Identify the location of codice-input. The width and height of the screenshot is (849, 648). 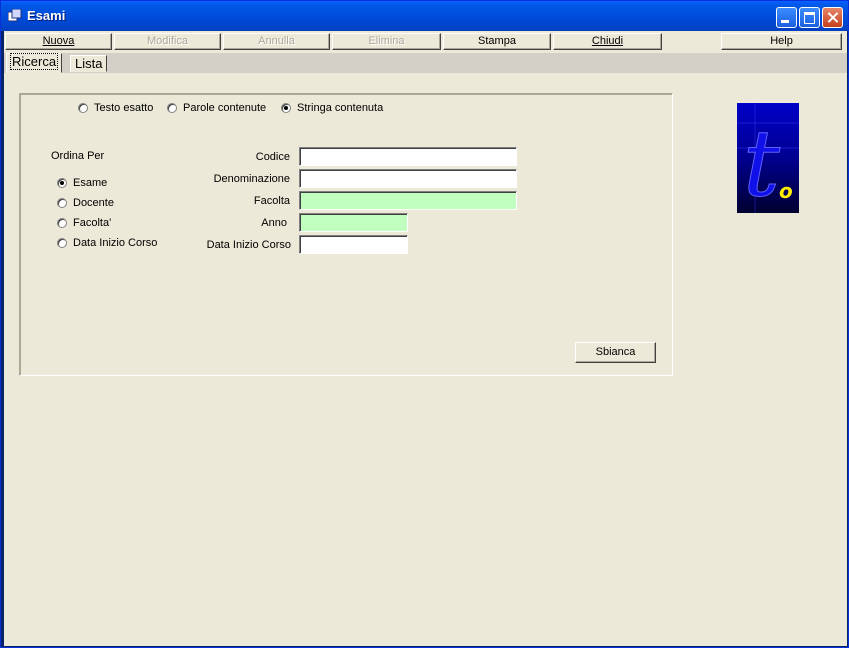
(408, 156).